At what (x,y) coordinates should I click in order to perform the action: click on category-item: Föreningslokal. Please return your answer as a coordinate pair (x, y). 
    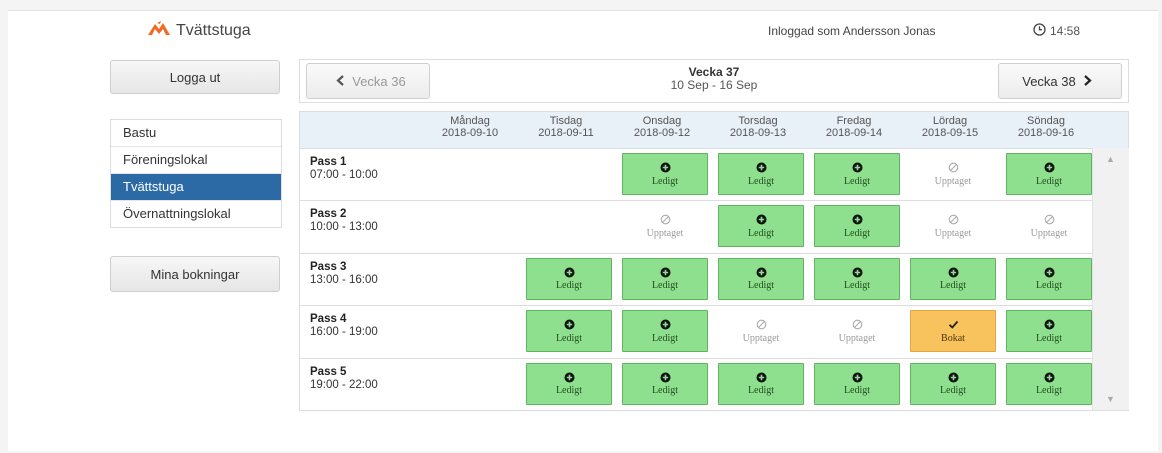
    Looking at the image, I should click on (196, 160).